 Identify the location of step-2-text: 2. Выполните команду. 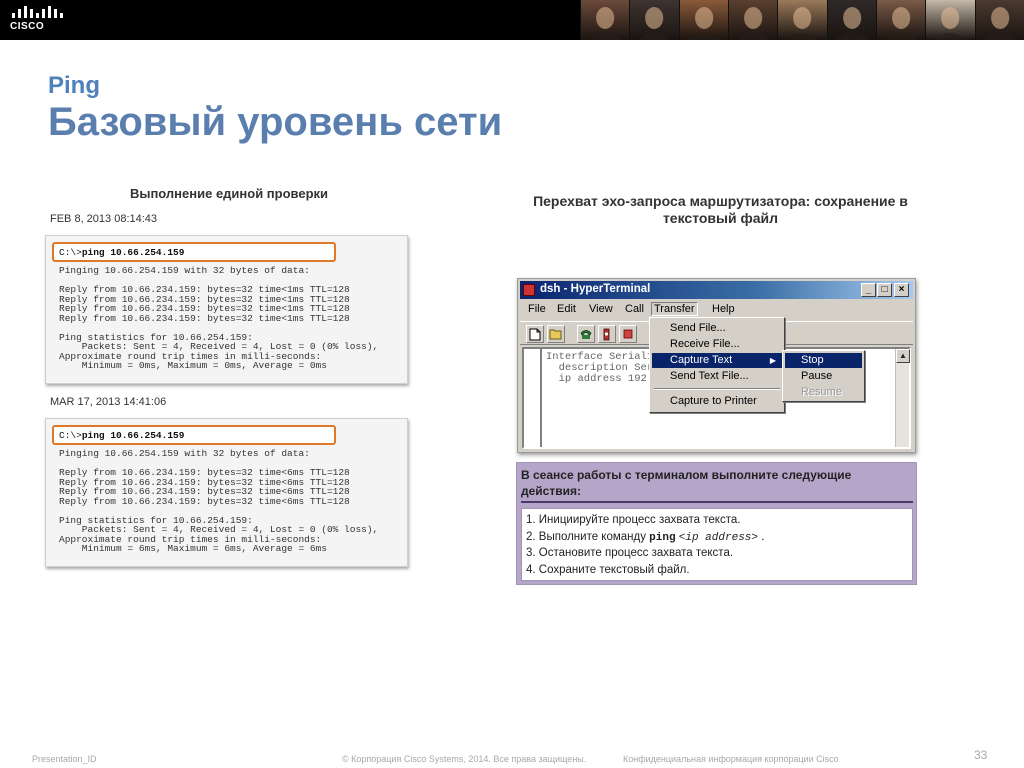
(588, 536).